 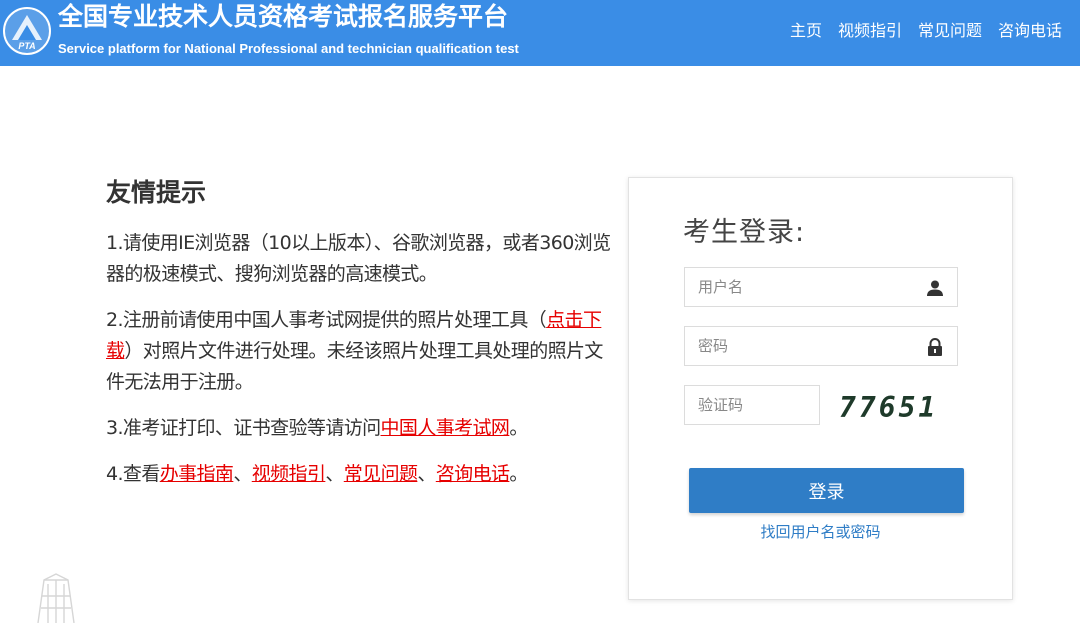 I want to click on notice-item-4-suffix: 。, so click(x=518, y=474).